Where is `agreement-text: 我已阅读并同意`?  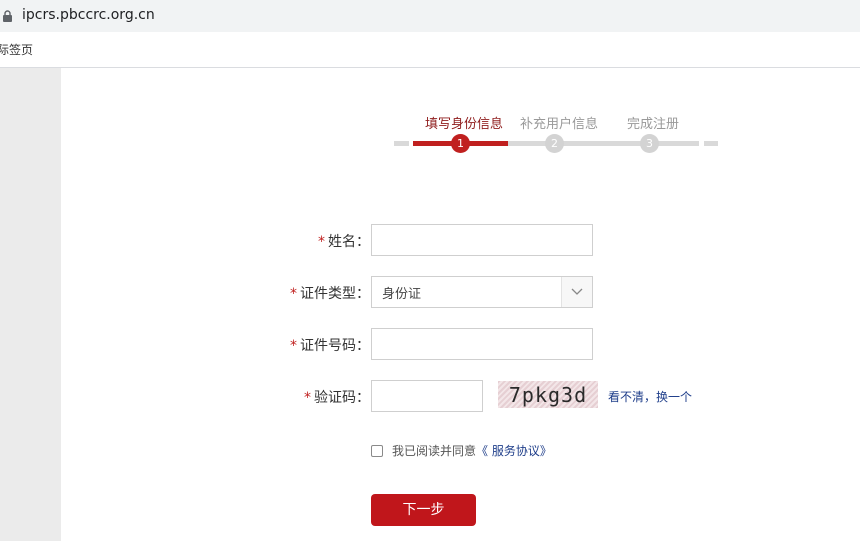
agreement-text: 我已阅读并同意 is located at coordinates (434, 451).